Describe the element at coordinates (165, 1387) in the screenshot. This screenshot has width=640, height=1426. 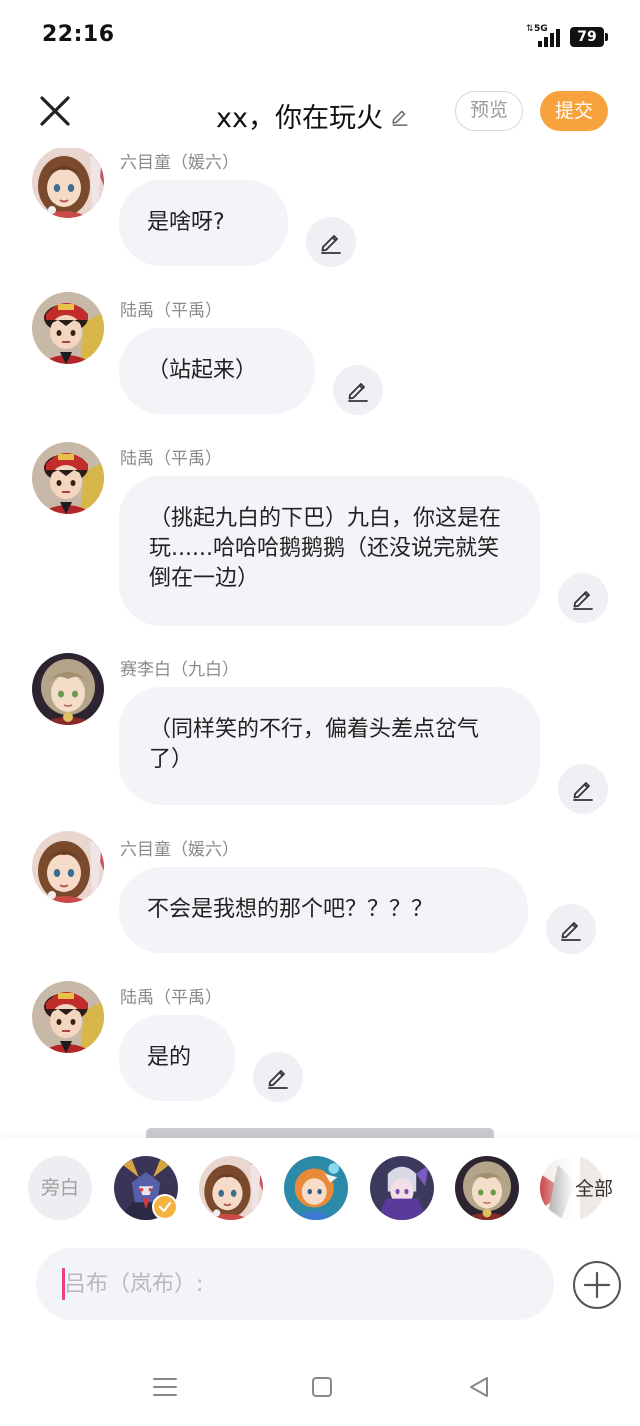
I see `menu-icon` at that location.